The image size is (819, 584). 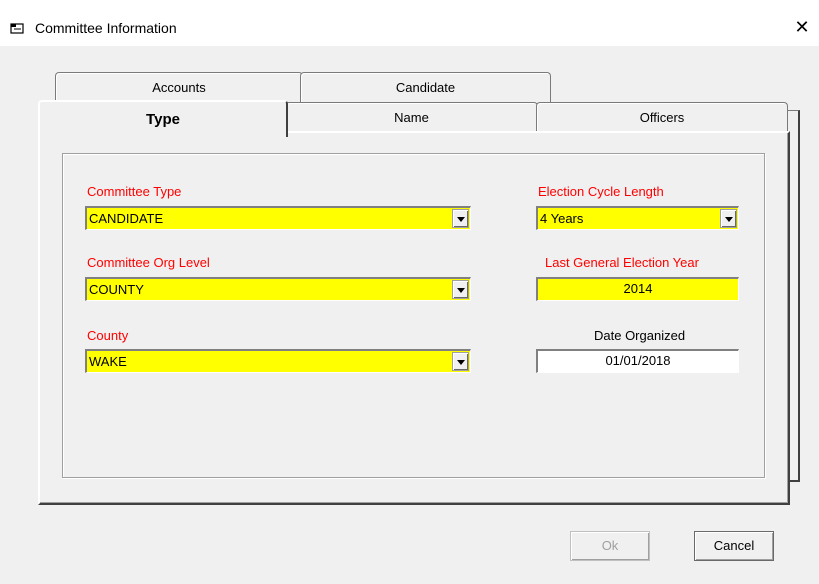 I want to click on tab-label: Accounts, so click(x=179, y=87).